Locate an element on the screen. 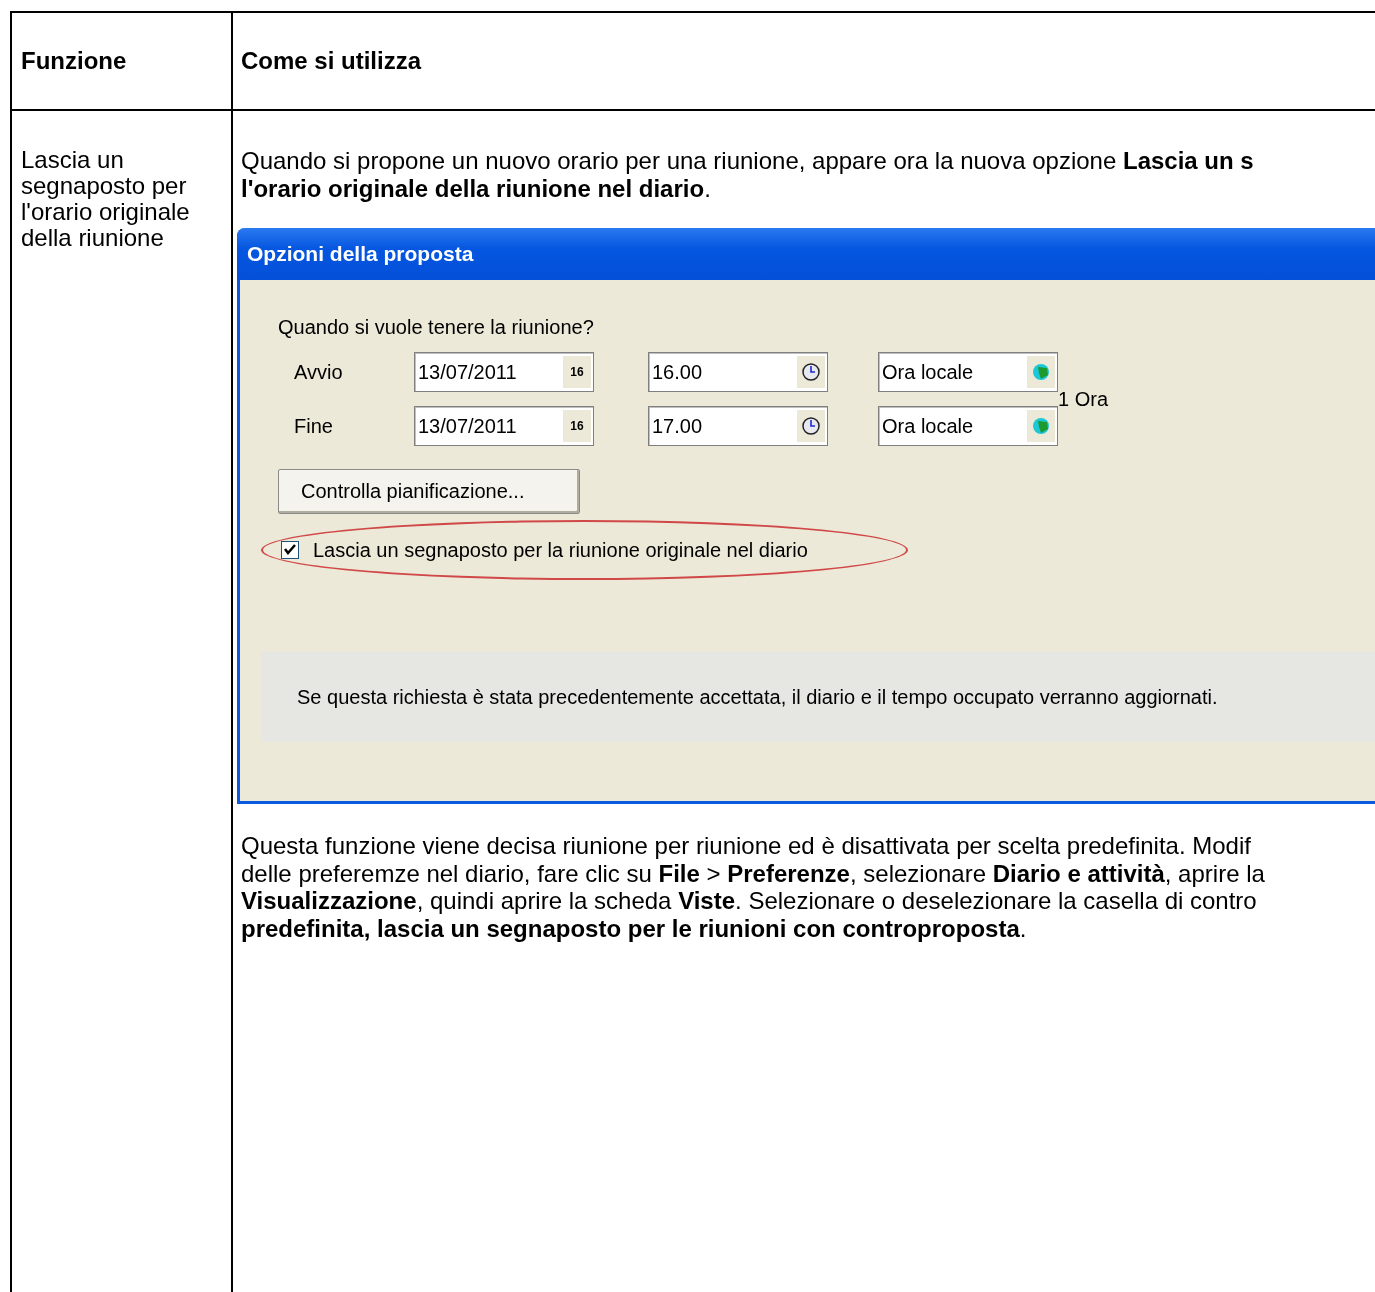 The image size is (1375, 1292). field-label: Avvio is located at coordinates (319, 372).